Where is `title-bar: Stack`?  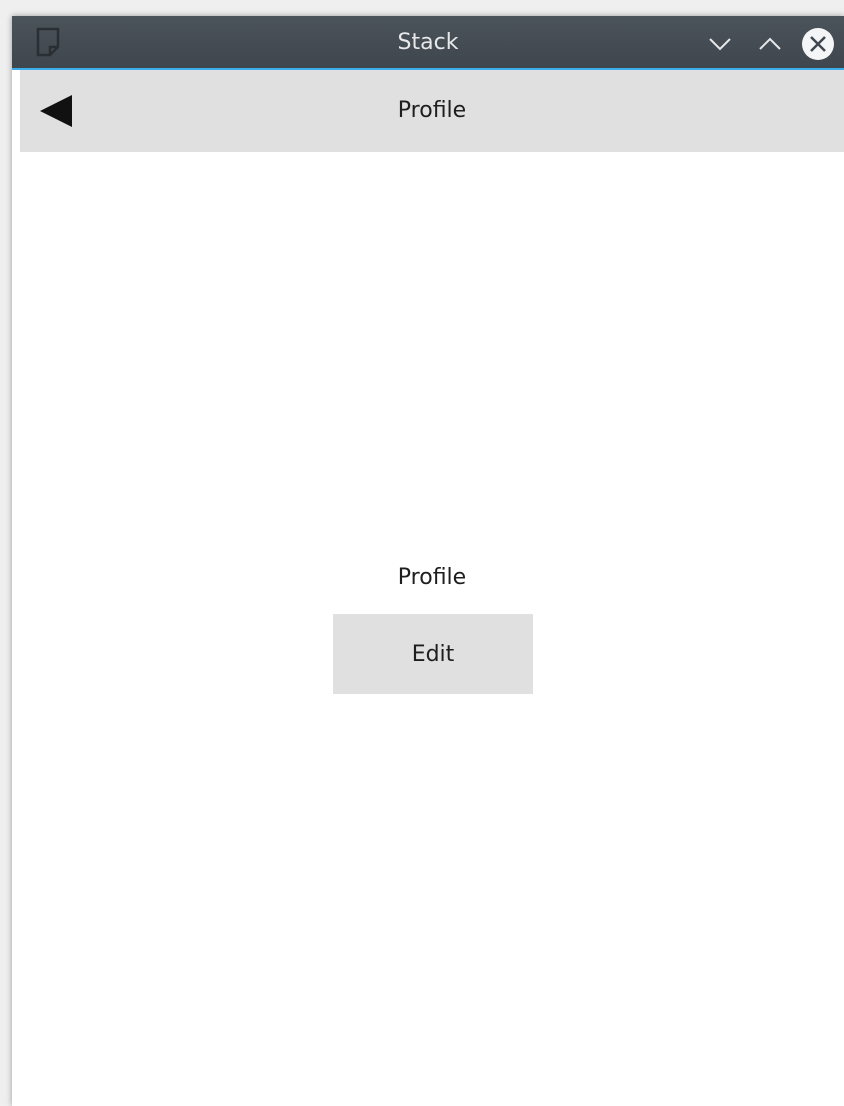
title-bar: Stack is located at coordinates (428, 43).